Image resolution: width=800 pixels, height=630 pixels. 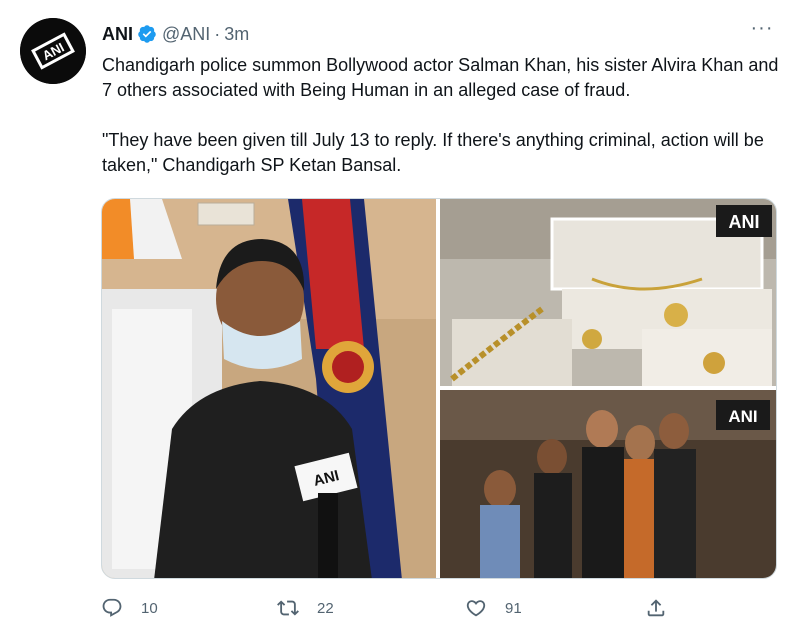 What do you see at coordinates (117, 34) in the screenshot?
I see `author-name: ANI` at bounding box center [117, 34].